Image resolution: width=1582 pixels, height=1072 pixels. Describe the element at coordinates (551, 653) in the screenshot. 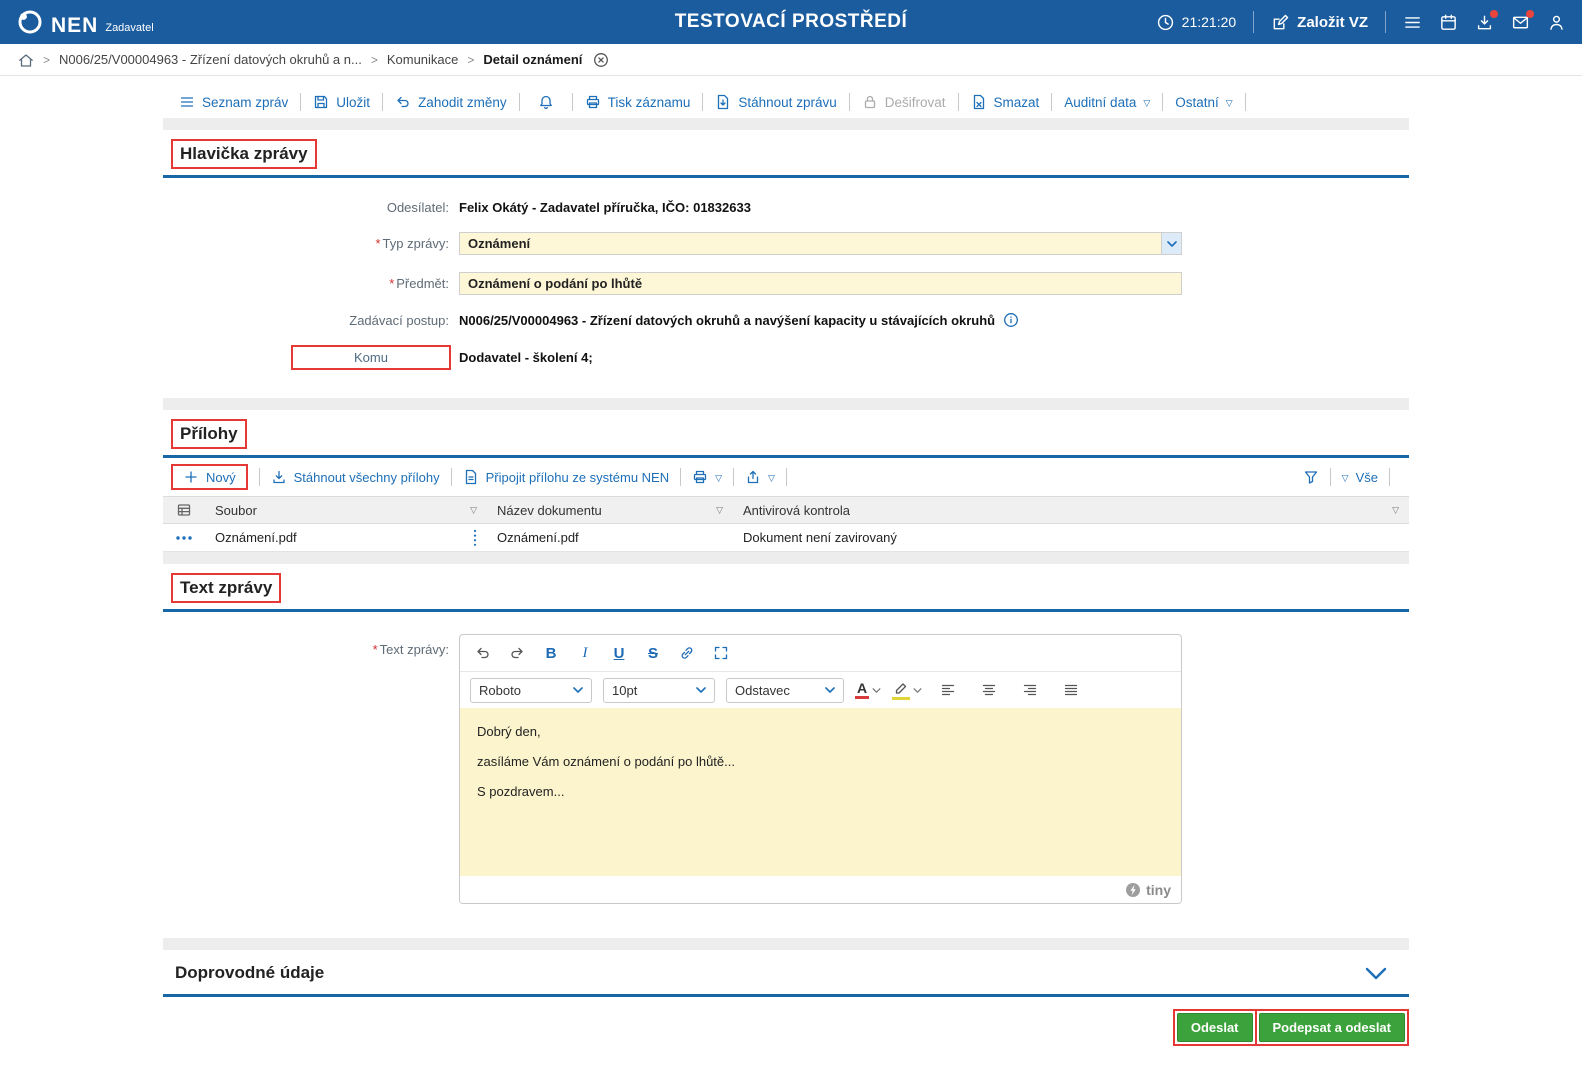

I see `bold-button: B` at that location.